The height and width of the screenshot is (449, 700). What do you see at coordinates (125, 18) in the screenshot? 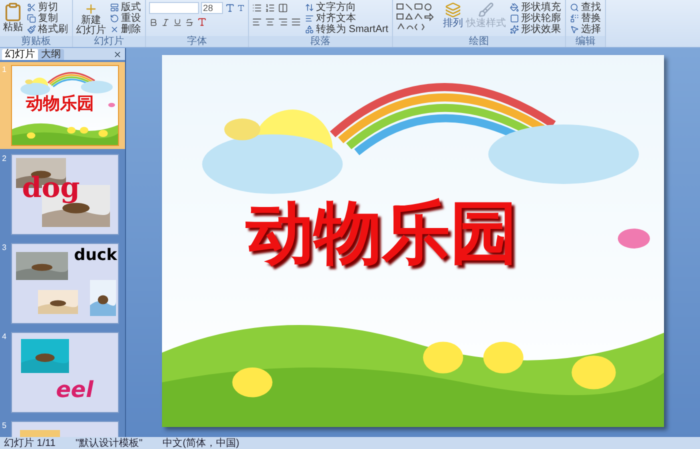
I see `ribbon-button: 重设` at bounding box center [125, 18].